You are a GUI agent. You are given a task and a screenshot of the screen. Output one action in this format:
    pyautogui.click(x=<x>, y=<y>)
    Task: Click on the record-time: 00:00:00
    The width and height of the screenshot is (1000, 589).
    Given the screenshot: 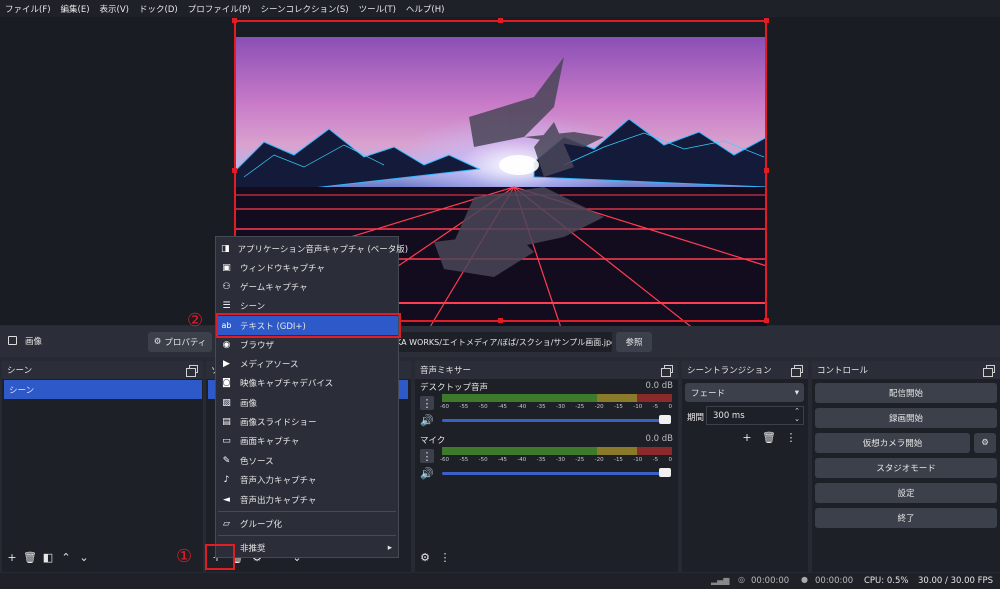 What is the action you would take?
    pyautogui.click(x=834, y=581)
    